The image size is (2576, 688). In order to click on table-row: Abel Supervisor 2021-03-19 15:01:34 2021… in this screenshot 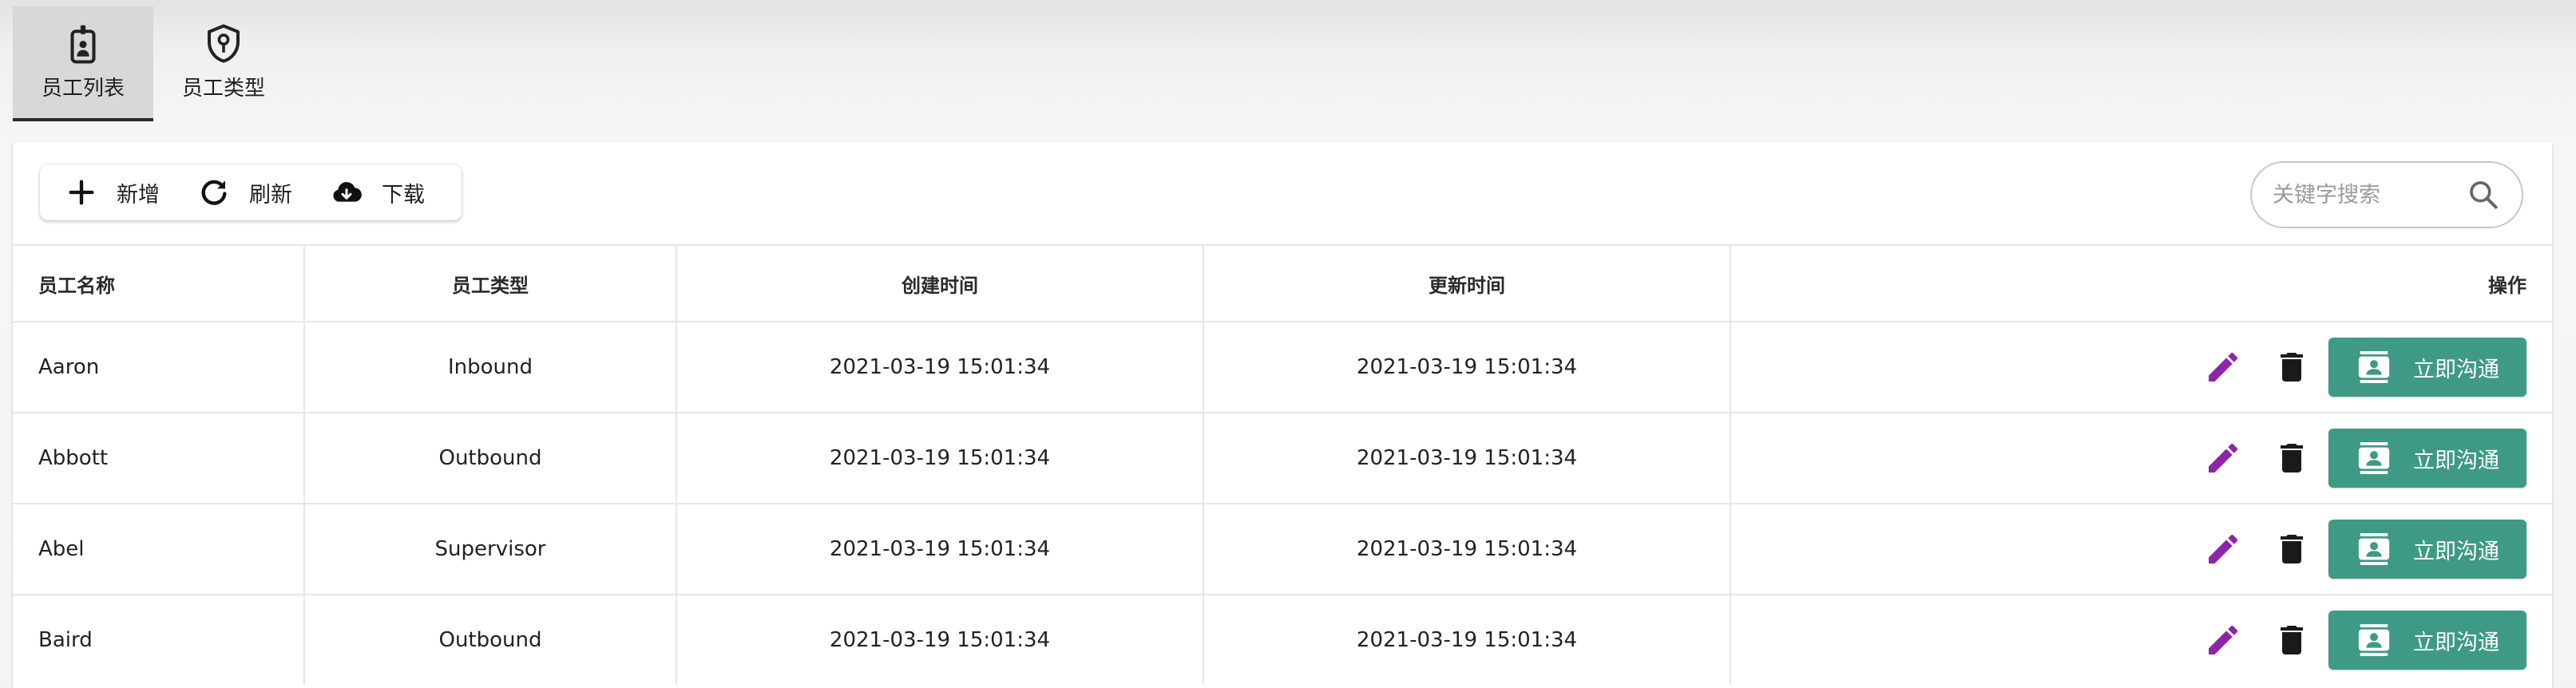, I will do `click(1282, 548)`.